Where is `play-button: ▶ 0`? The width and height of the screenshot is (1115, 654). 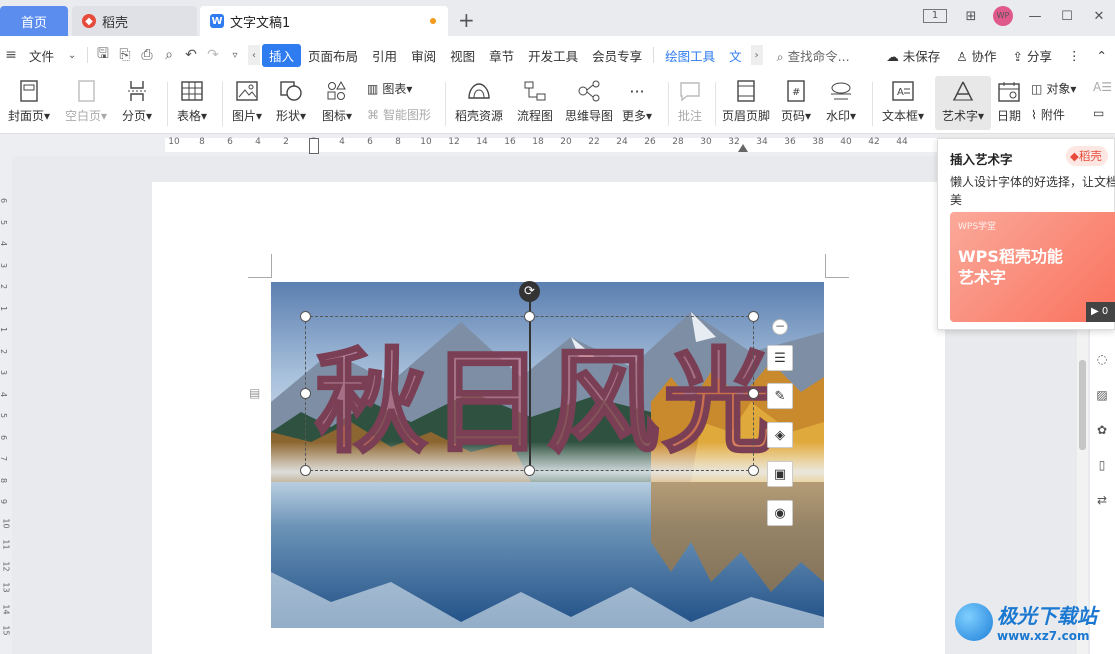 play-button: ▶ 0 is located at coordinates (1100, 312).